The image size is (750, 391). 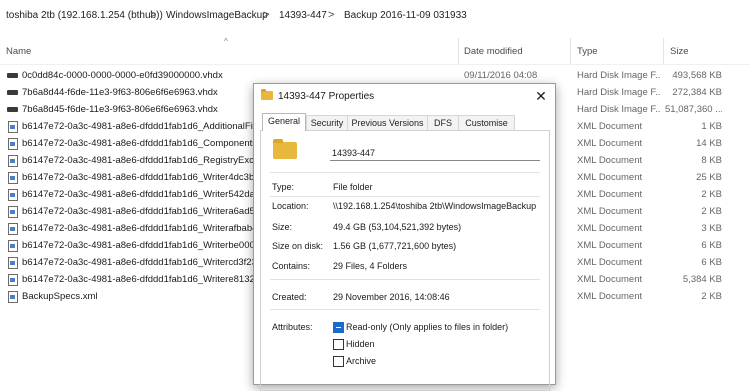 I want to click on breadcrumb-item-windowsimagebackup: WindowsImageBackup, so click(x=217, y=15).